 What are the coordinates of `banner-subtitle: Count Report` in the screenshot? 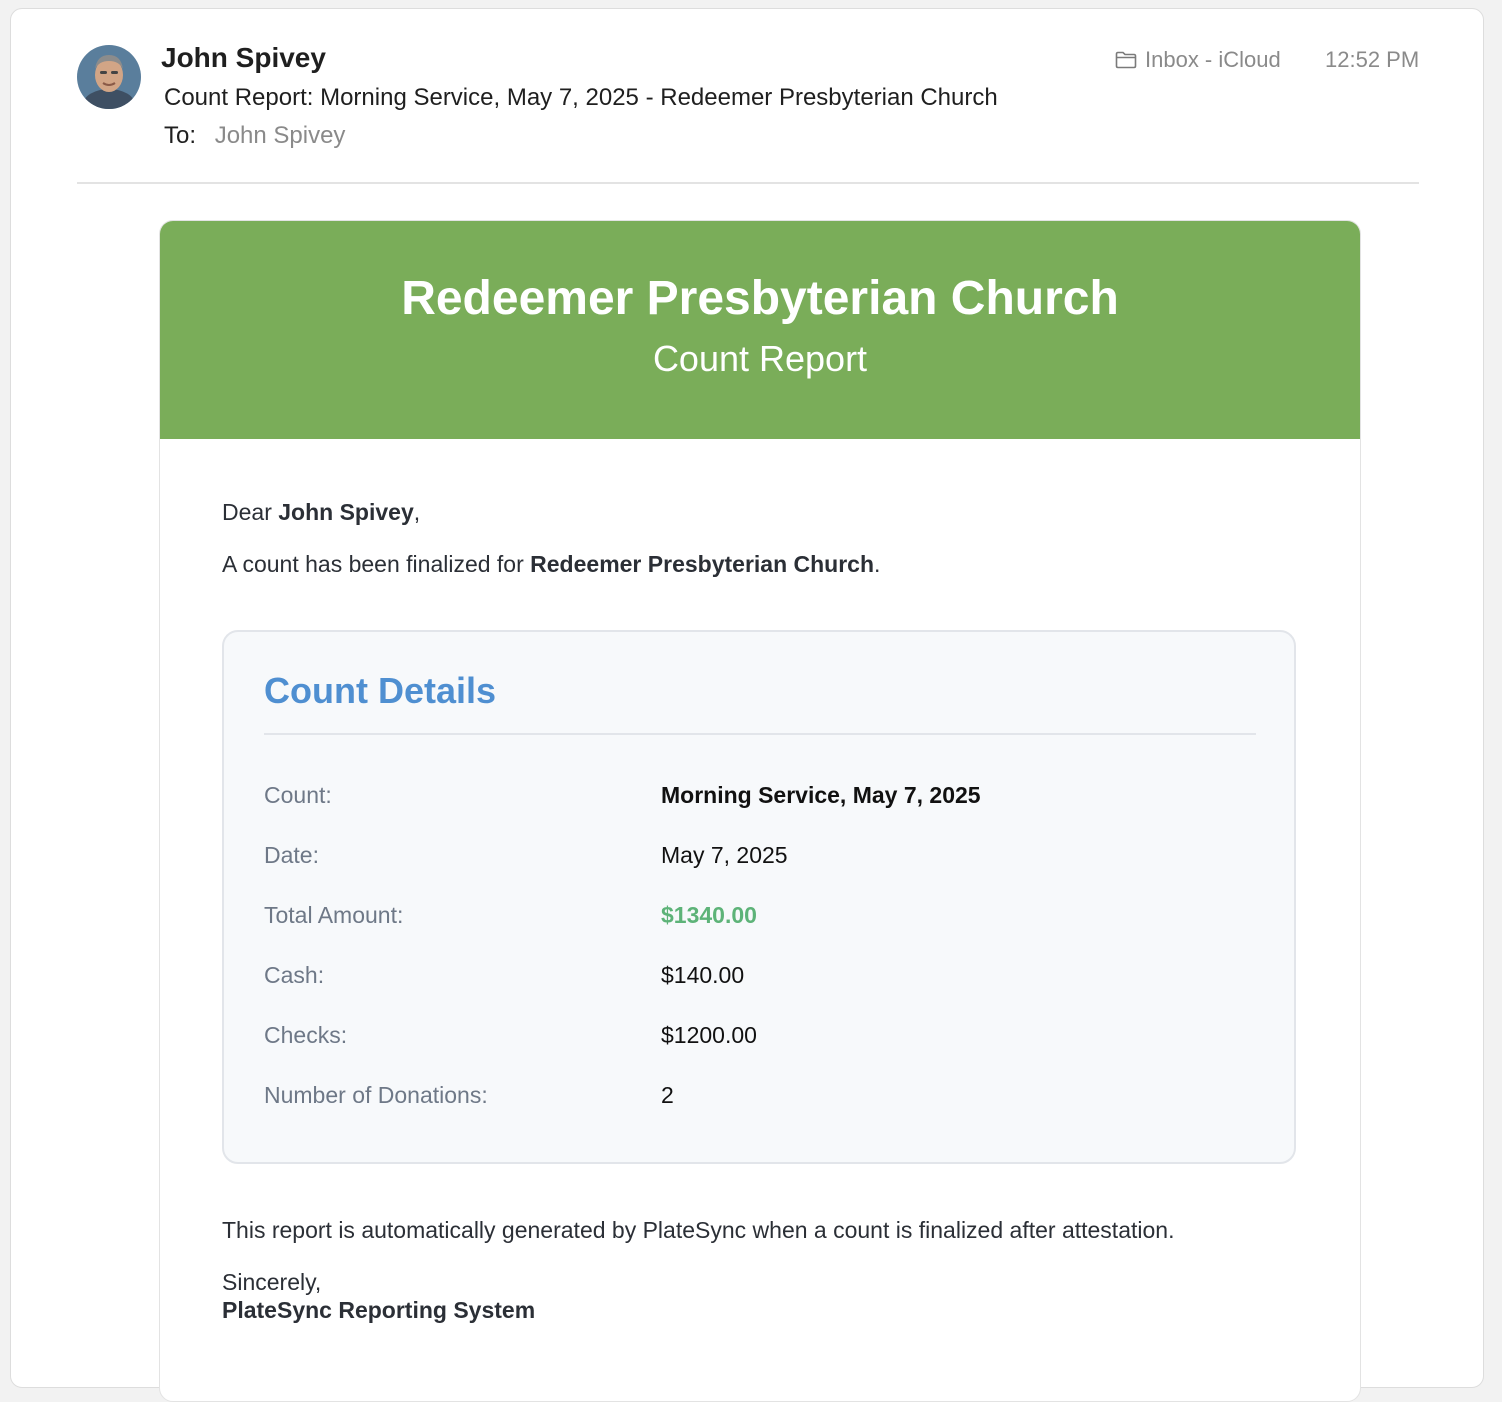 It's located at (760, 358).